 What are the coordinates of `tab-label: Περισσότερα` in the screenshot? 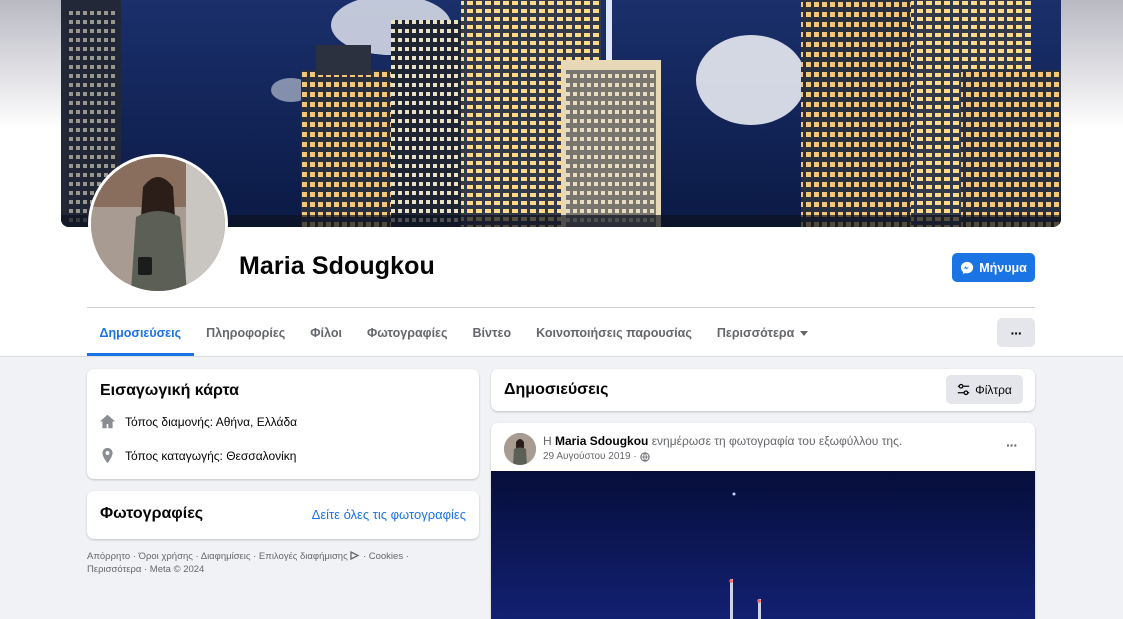 It's located at (755, 333).